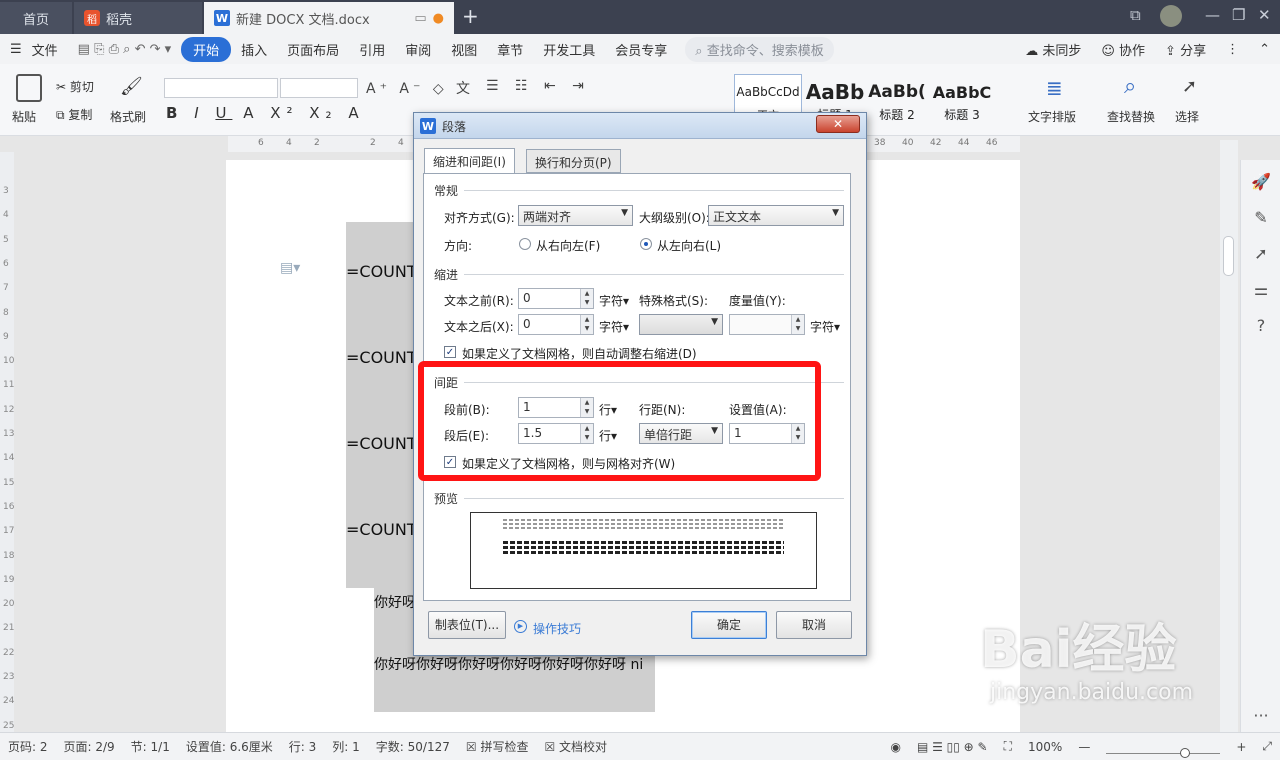  What do you see at coordinates (640, 126) in the screenshot?
I see `dialog-titlebar: W 段落 ✕` at bounding box center [640, 126].